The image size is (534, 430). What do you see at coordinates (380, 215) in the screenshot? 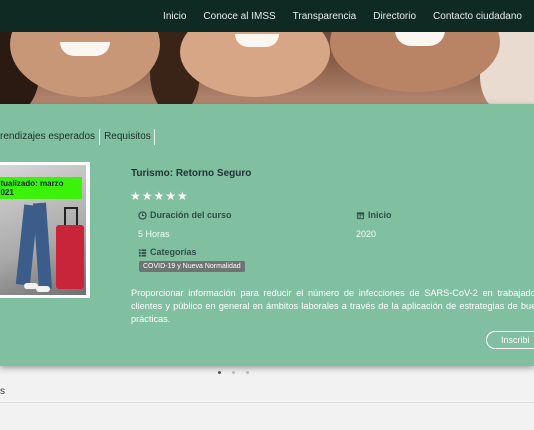
I see `start-label: Inicio` at bounding box center [380, 215].